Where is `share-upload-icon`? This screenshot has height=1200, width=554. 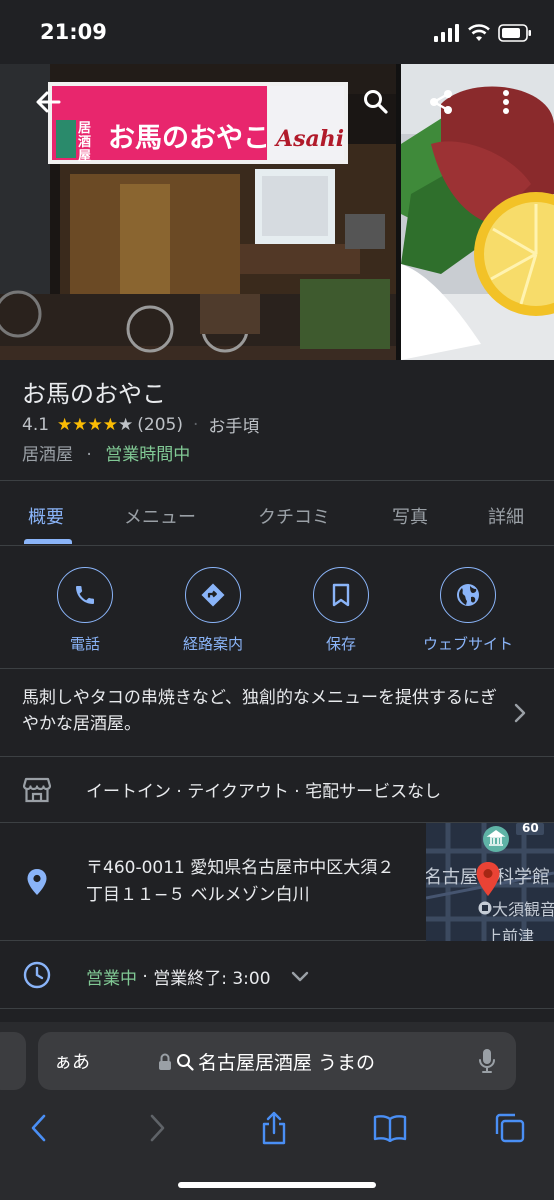 share-upload-icon is located at coordinates (274, 1128).